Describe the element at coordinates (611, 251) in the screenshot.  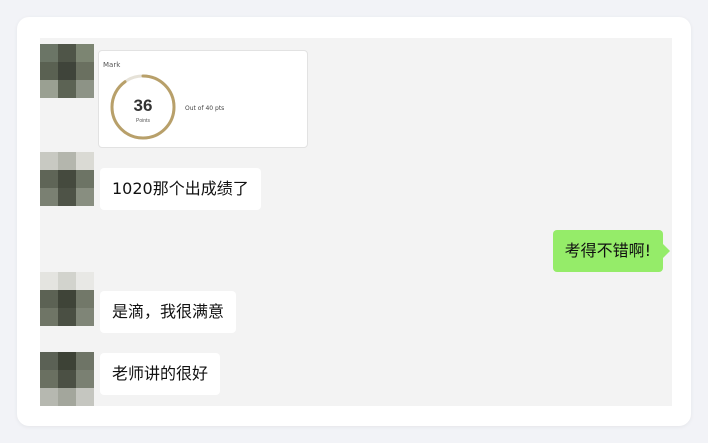
I see `message-bubble-self: 考得不错啊!` at that location.